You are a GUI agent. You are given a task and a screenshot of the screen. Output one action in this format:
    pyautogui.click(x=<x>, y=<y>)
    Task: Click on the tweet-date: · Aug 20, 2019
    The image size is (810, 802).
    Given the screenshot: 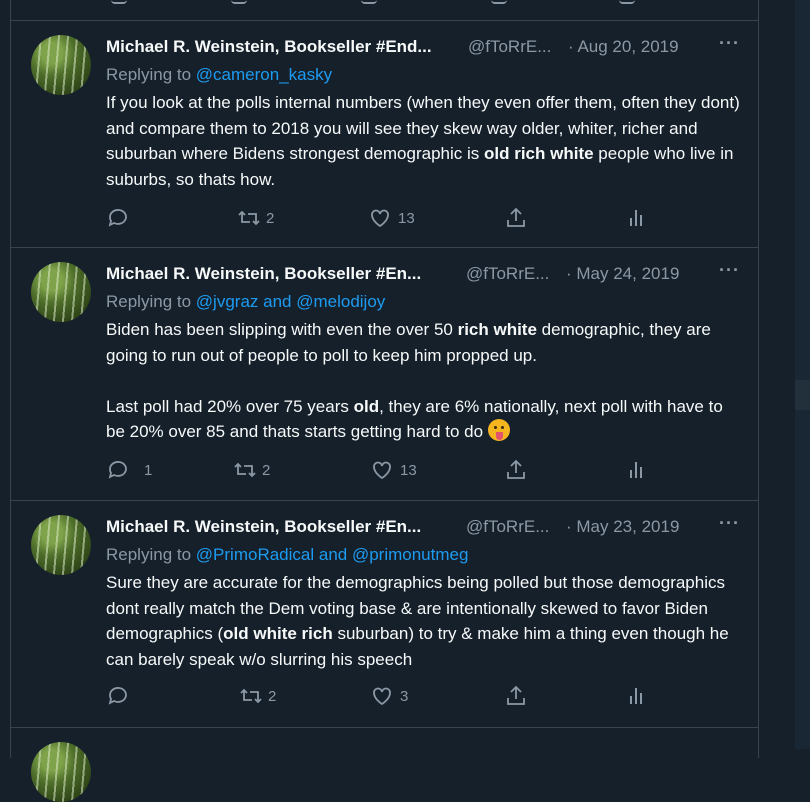 What is the action you would take?
    pyautogui.click(x=623, y=47)
    